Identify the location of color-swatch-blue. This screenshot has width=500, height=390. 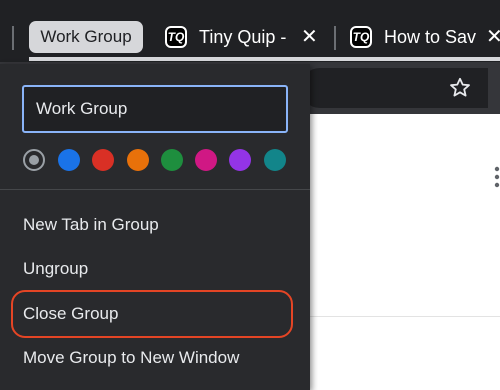
(69, 160).